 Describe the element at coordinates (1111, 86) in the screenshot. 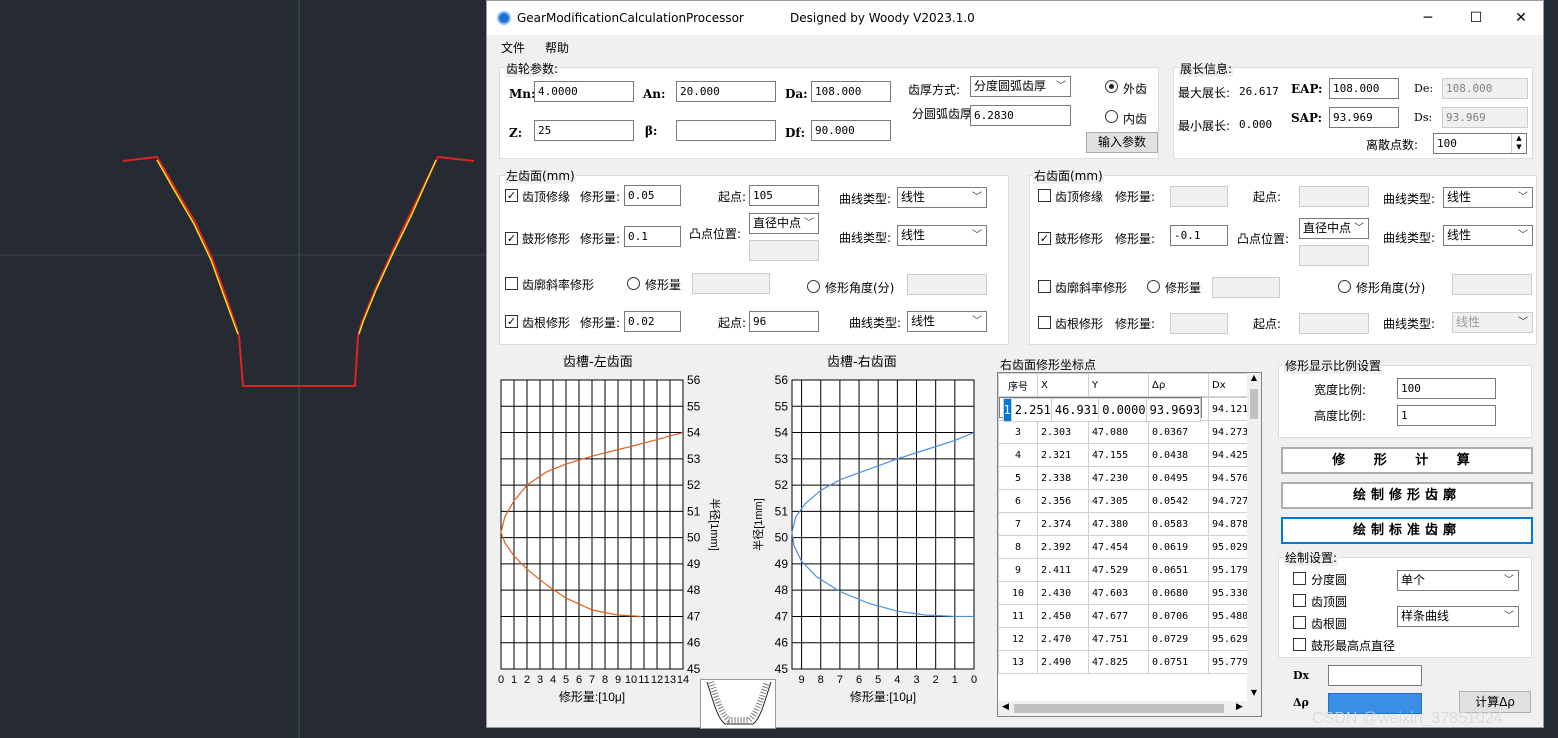

I see `external-gear-radio` at that location.